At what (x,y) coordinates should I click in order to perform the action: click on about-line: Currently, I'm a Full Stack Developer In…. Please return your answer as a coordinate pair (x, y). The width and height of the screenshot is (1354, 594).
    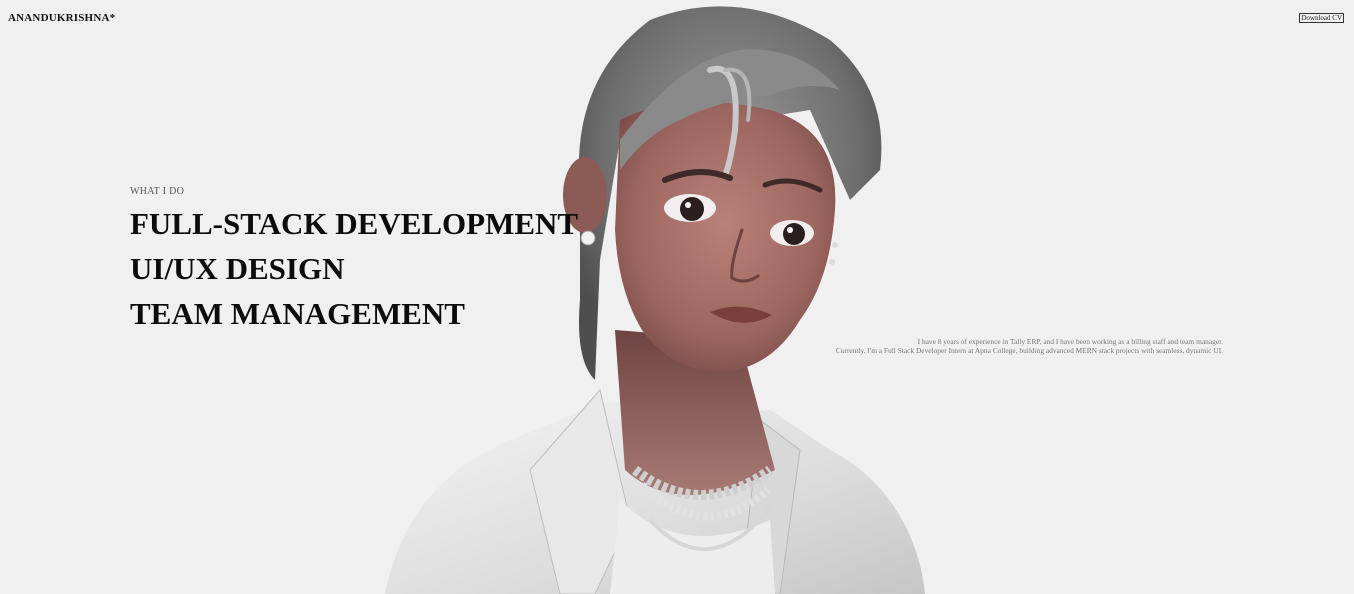
    Looking at the image, I should click on (1029, 350).